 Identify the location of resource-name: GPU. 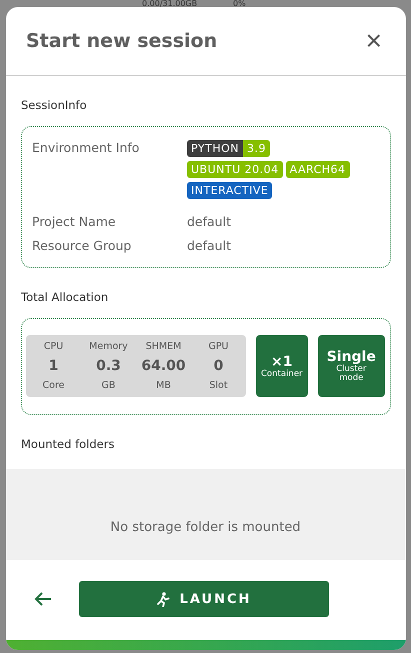
(218, 346).